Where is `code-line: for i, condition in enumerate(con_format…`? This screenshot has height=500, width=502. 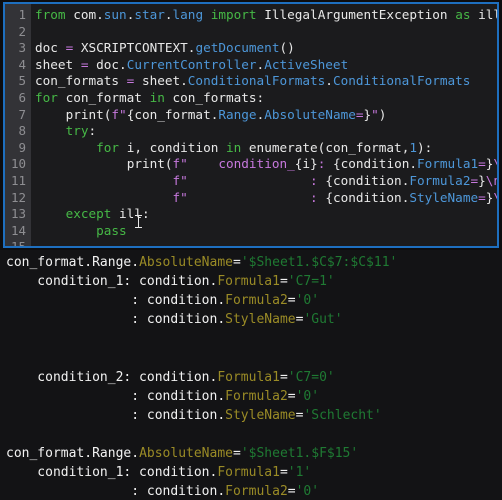
code-line: for i, condition in enumerate(con_format… is located at coordinates (266, 148).